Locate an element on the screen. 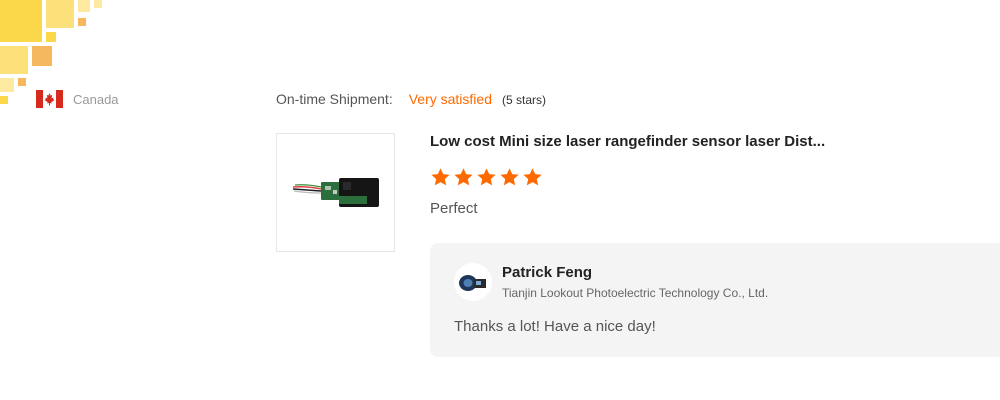  laser-sensor-product-image is located at coordinates (335, 192).